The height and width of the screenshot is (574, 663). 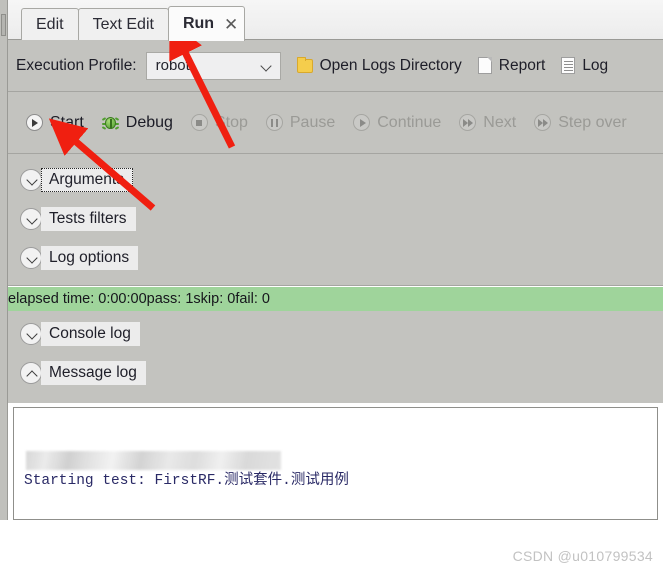 What do you see at coordinates (4, 260) in the screenshot?
I see `left-gutter` at bounding box center [4, 260].